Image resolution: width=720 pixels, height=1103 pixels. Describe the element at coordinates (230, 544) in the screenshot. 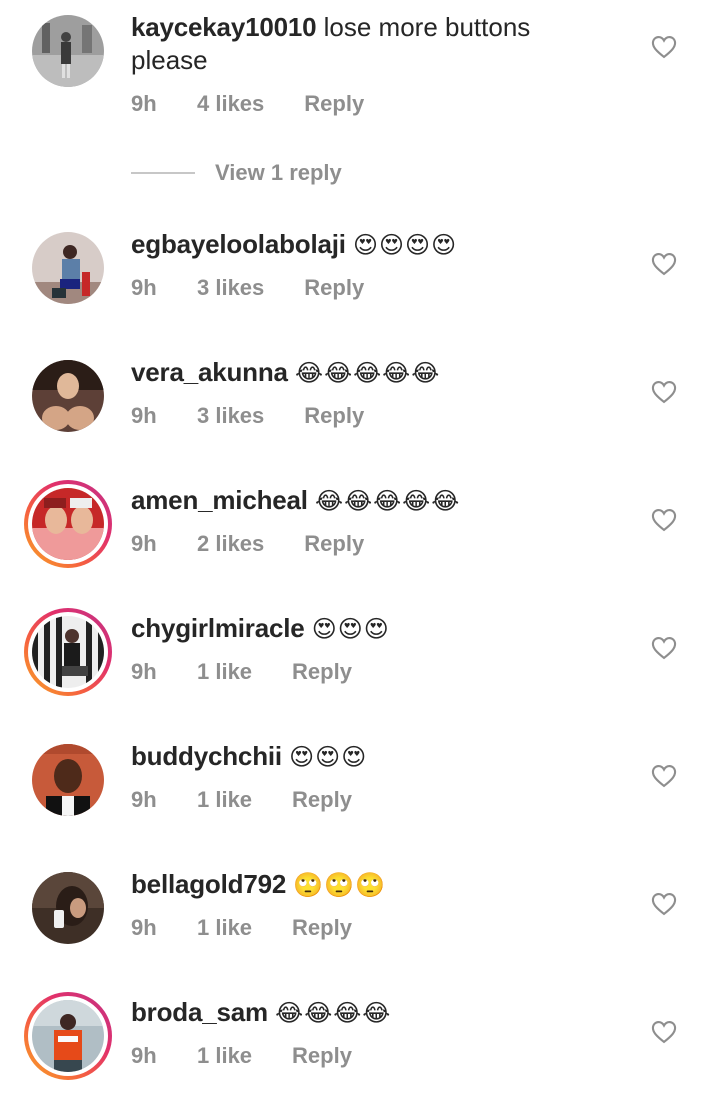

I see `comment-likes: 2 likes` at that location.